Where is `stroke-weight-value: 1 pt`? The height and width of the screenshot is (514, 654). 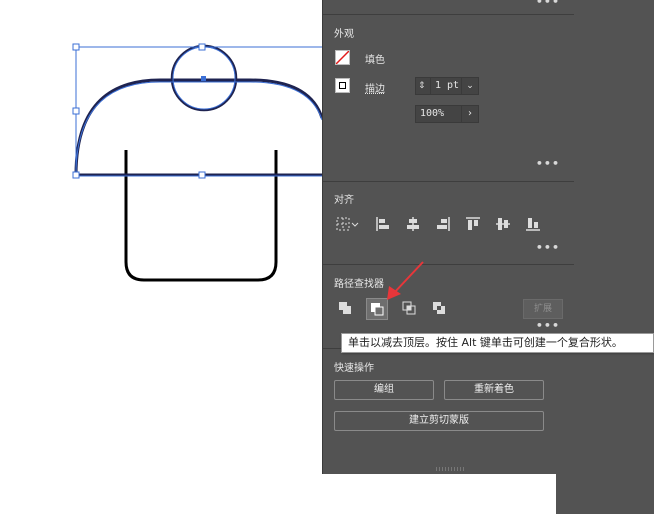 stroke-weight-value: 1 pt is located at coordinates (447, 85).